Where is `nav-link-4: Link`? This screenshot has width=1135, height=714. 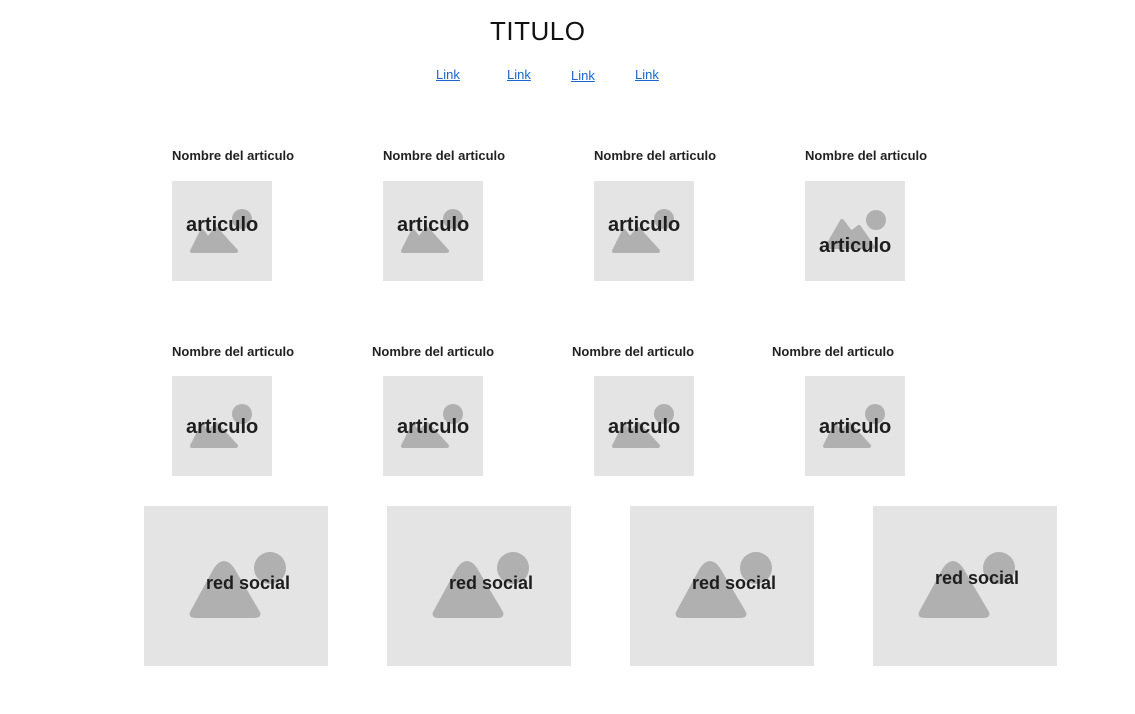 nav-link-4: Link is located at coordinates (647, 74).